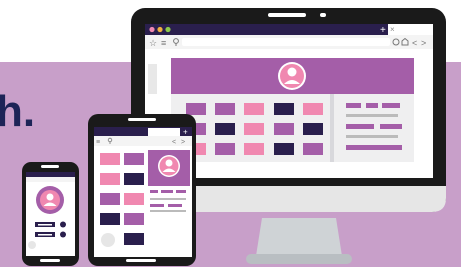 This screenshot has height=267, width=461. What do you see at coordinates (286, 42) in the screenshot?
I see `address-bar` at bounding box center [286, 42].